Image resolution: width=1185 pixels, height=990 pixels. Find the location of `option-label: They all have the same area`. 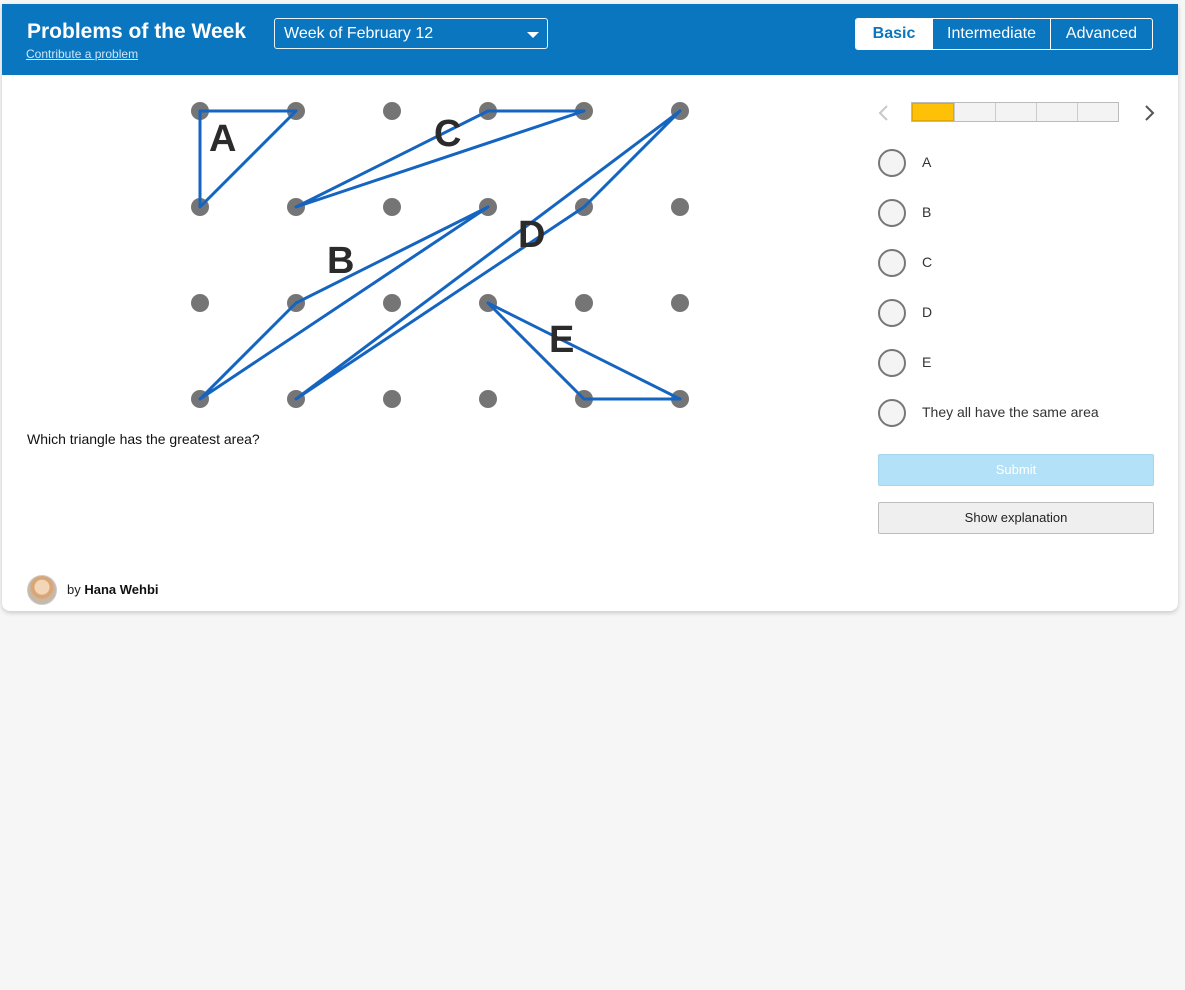

option-label: They all have the same area is located at coordinates (1010, 412).